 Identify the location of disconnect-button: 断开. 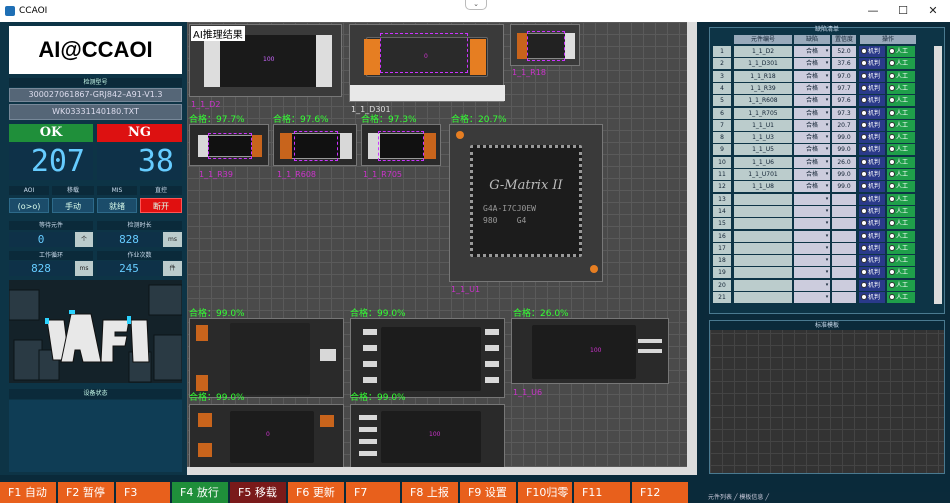
(161, 205).